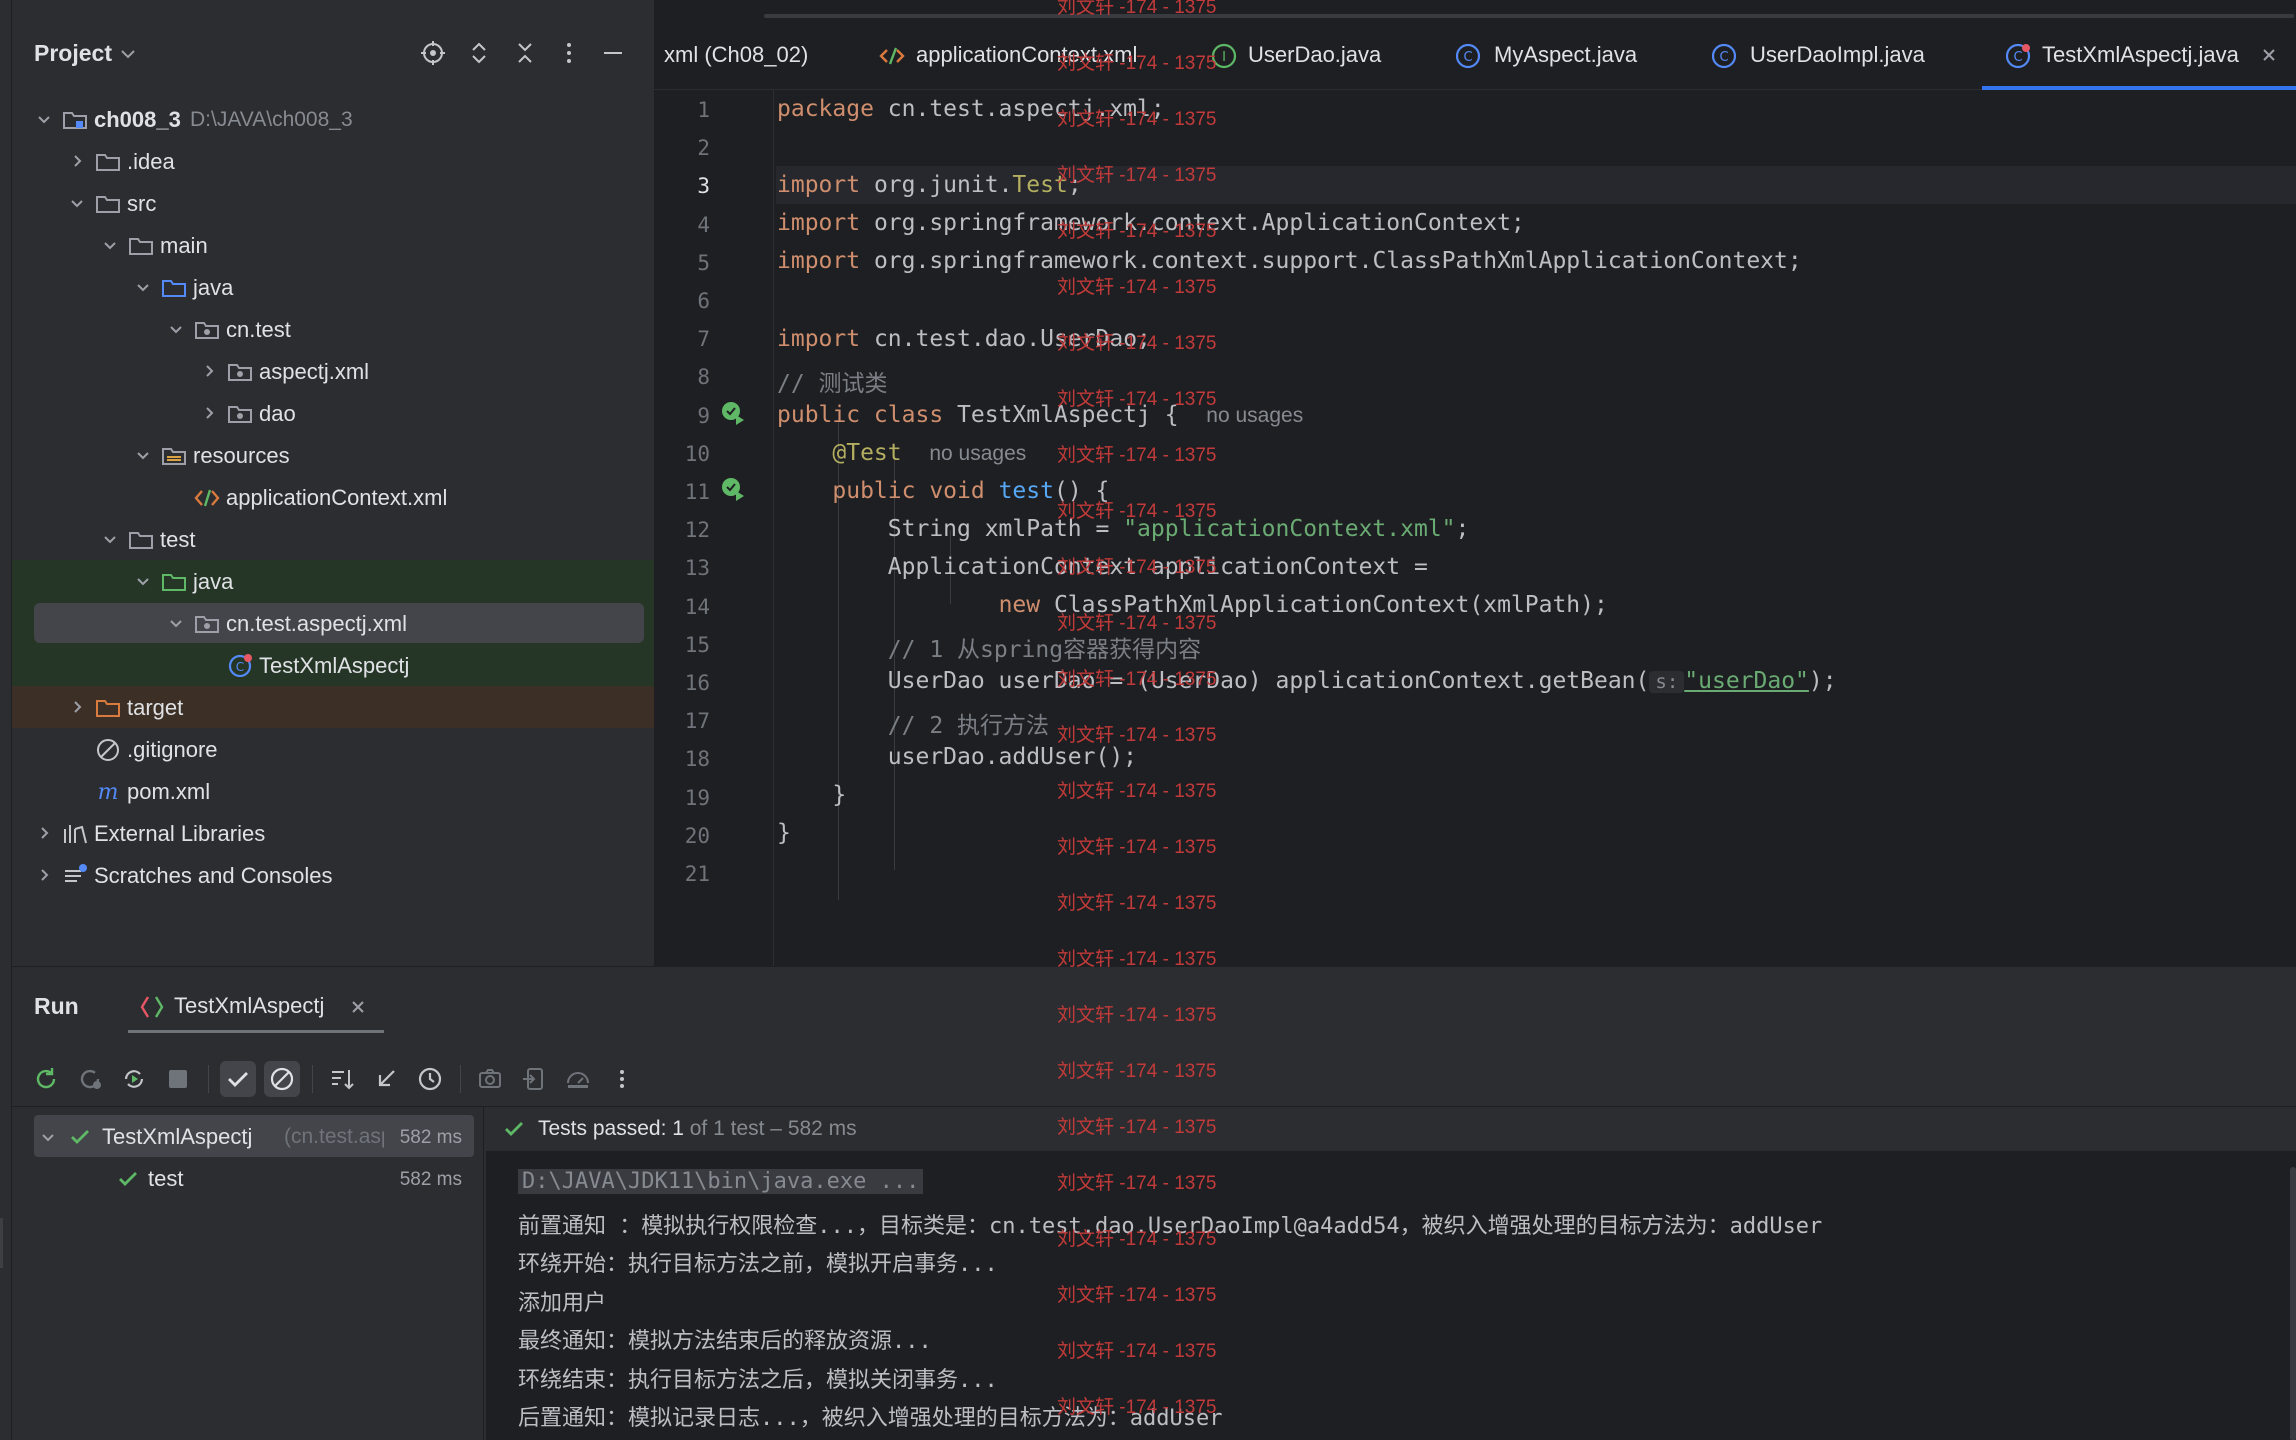  I want to click on rerun-icon, so click(46, 1079).